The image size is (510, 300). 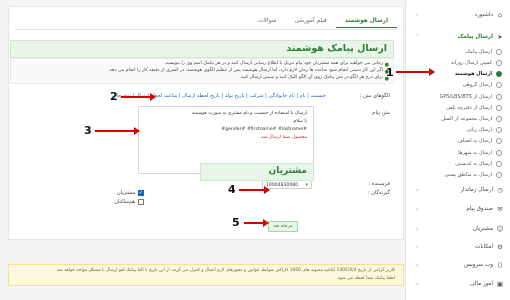 What do you see at coordinates (477, 85) in the screenshot?
I see `sidebar-subitem-label: ارسال گروهی` at bounding box center [477, 85].